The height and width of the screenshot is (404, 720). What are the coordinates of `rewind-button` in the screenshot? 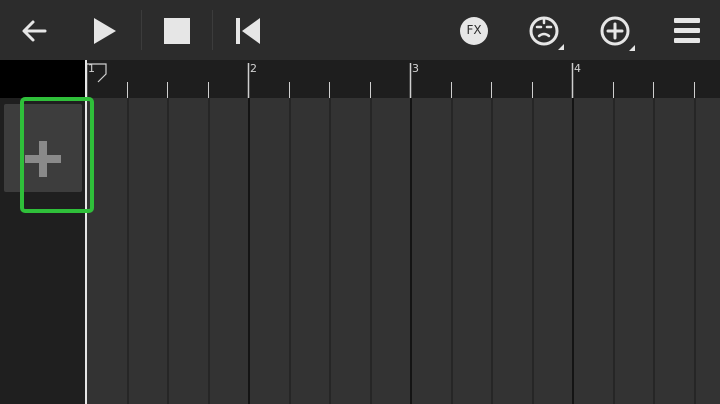 It's located at (248, 31).